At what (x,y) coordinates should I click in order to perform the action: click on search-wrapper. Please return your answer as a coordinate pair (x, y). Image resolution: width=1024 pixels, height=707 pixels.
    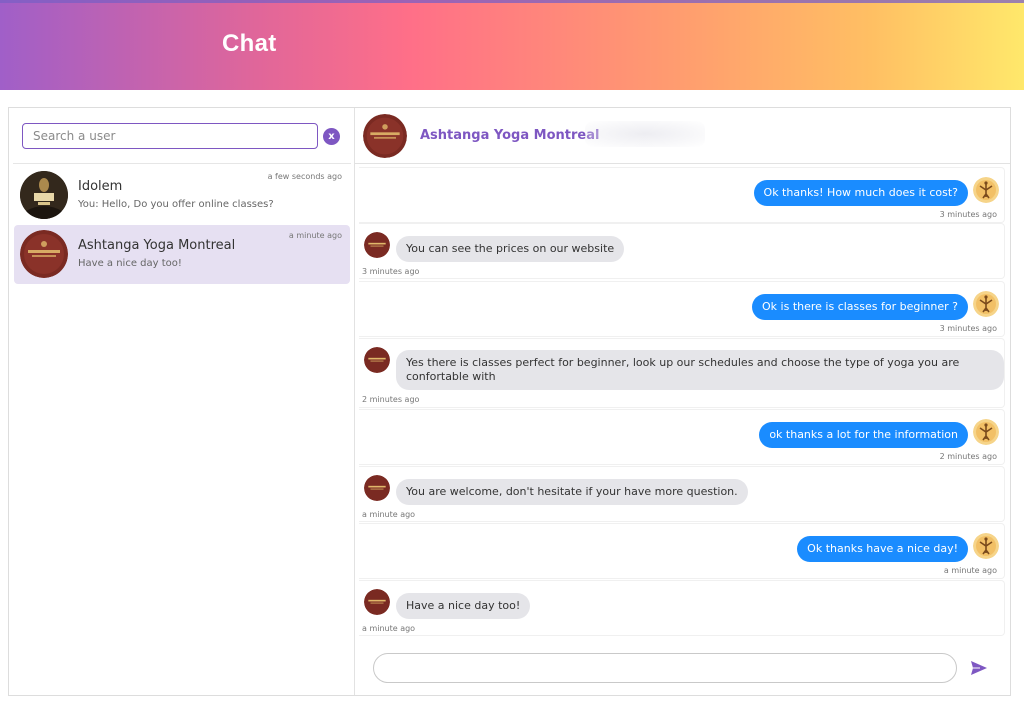
    Looking at the image, I should click on (170, 136).